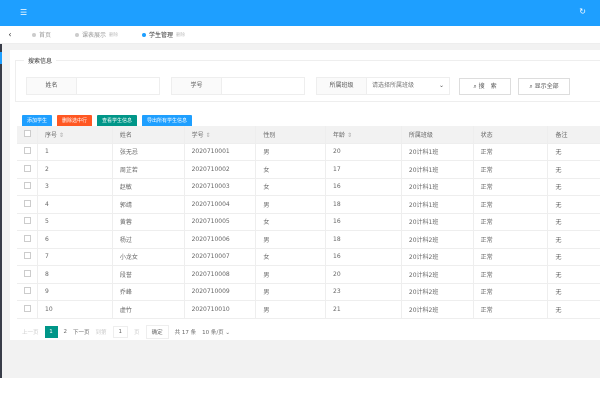 Image resolution: width=600 pixels, height=400 pixels. What do you see at coordinates (30, 332) in the screenshot?
I see `prev-page: 上一页` at bounding box center [30, 332].